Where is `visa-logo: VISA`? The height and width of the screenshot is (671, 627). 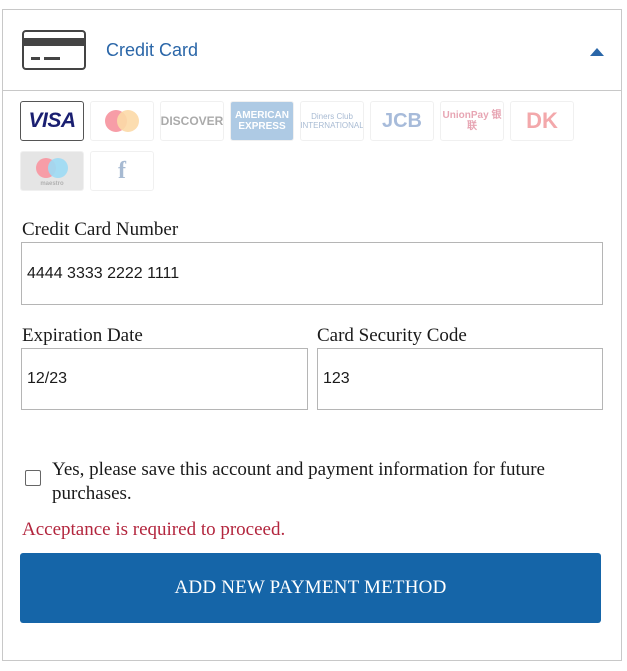
visa-logo: VISA is located at coordinates (52, 121).